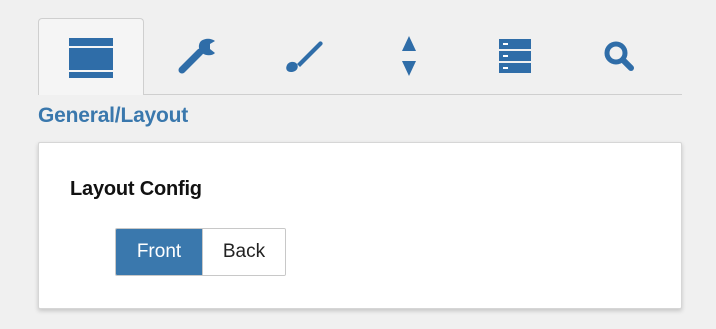  I want to click on brush-icon, so click(303, 56).